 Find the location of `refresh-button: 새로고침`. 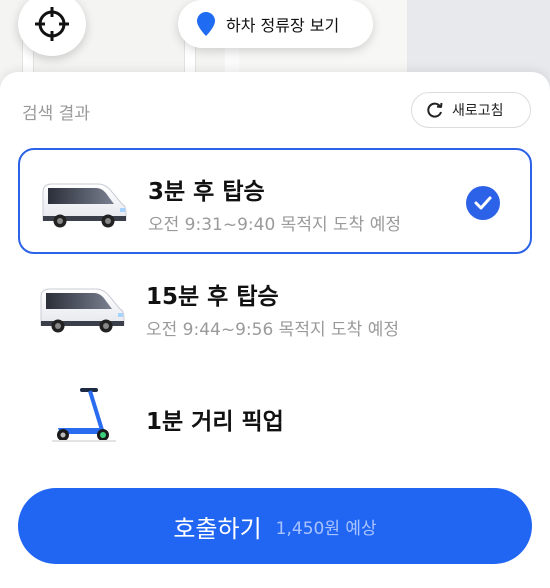

refresh-button: 새로고침 is located at coordinates (471, 110).